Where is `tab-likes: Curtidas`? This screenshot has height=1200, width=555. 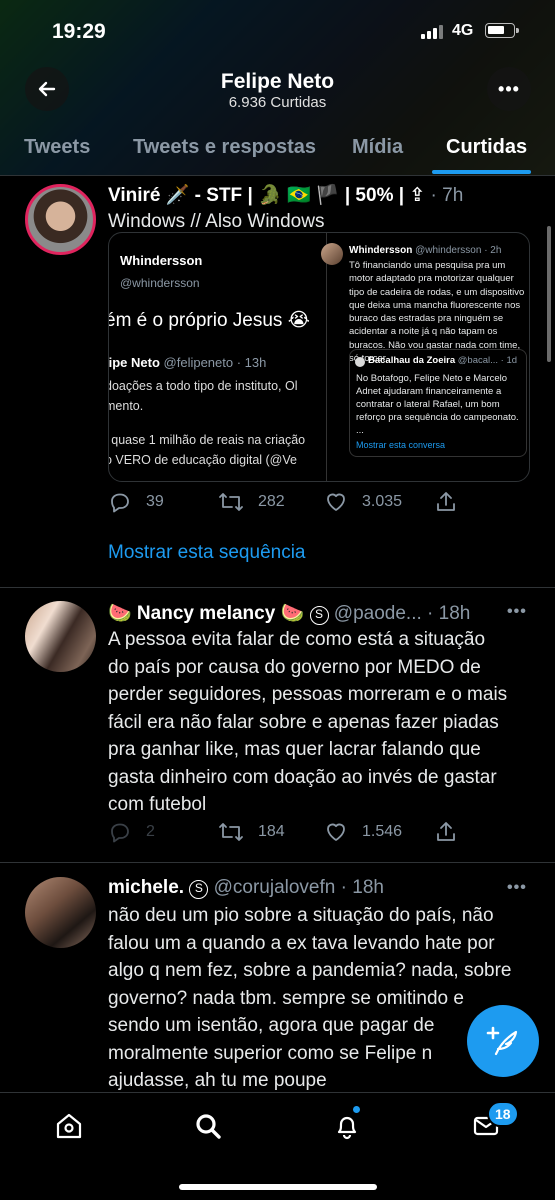
tab-likes: Curtidas is located at coordinates (486, 147).